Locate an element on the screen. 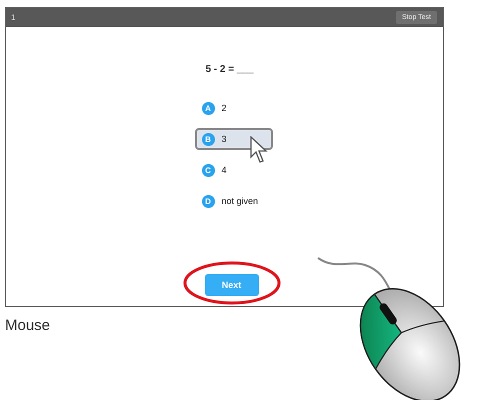 This screenshot has height=404, width=479. question-text: 5 - 2 = ___ is located at coordinates (229, 69).